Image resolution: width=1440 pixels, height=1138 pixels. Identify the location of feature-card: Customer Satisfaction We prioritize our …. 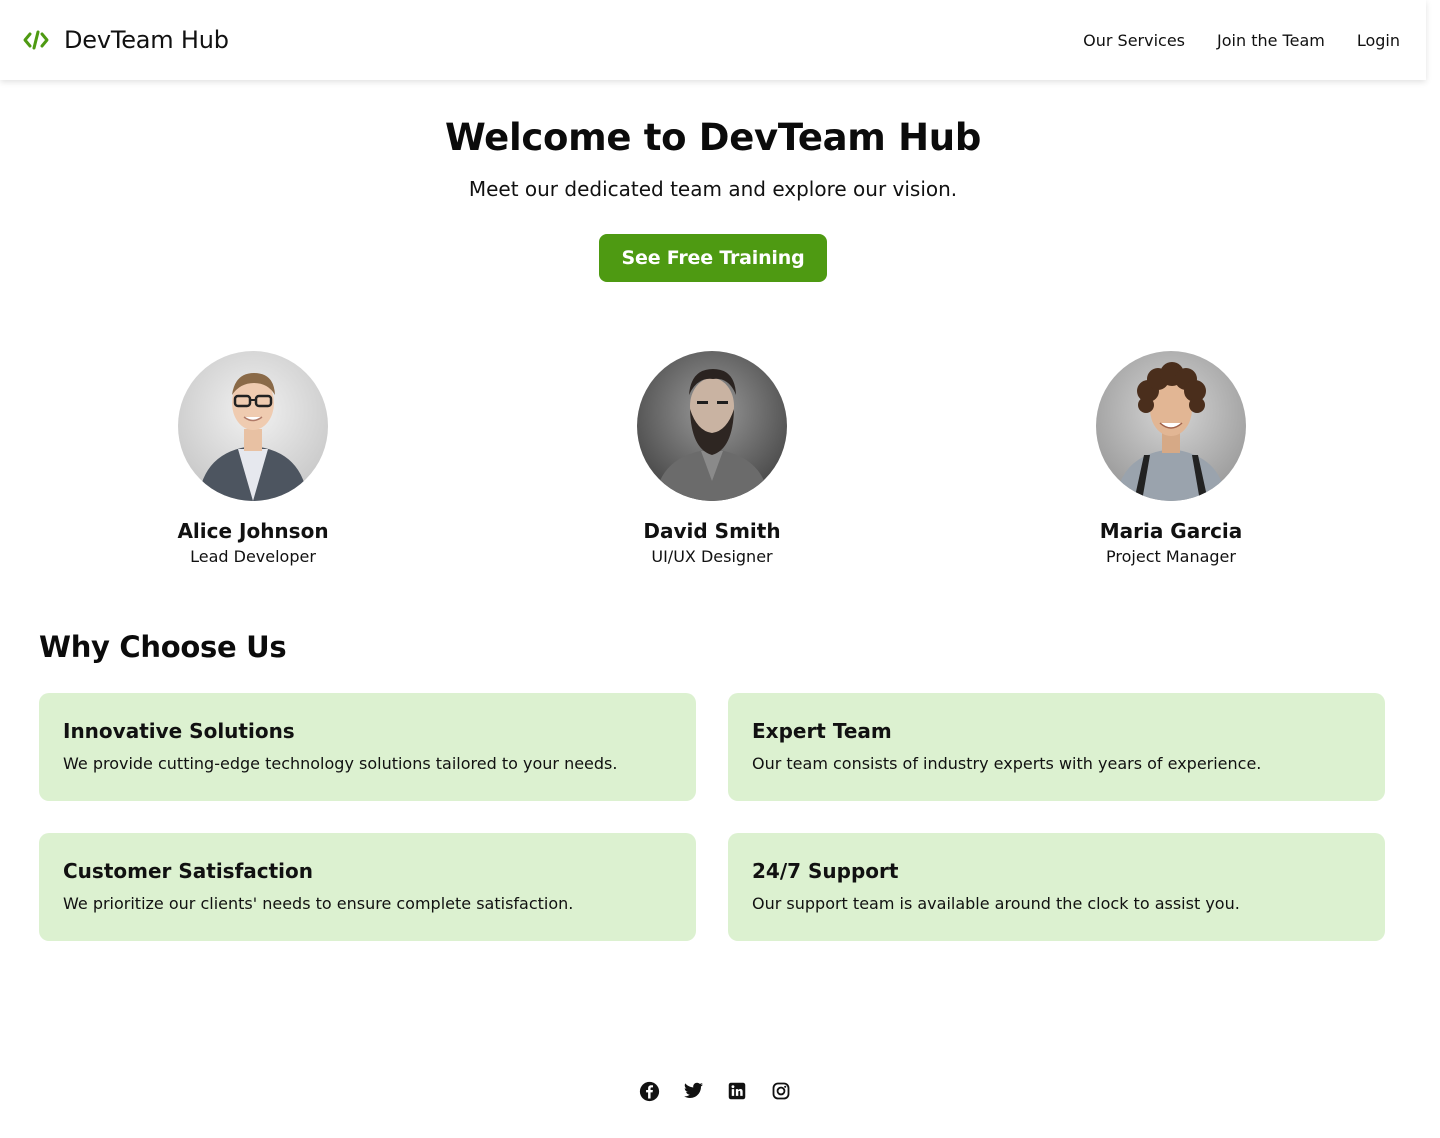
(367, 887).